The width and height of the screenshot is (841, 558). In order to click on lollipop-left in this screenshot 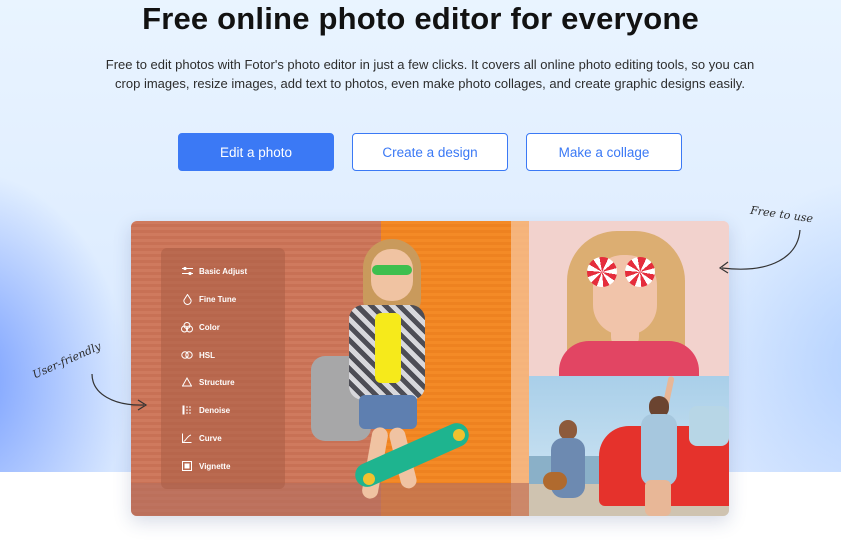, I will do `click(602, 272)`.